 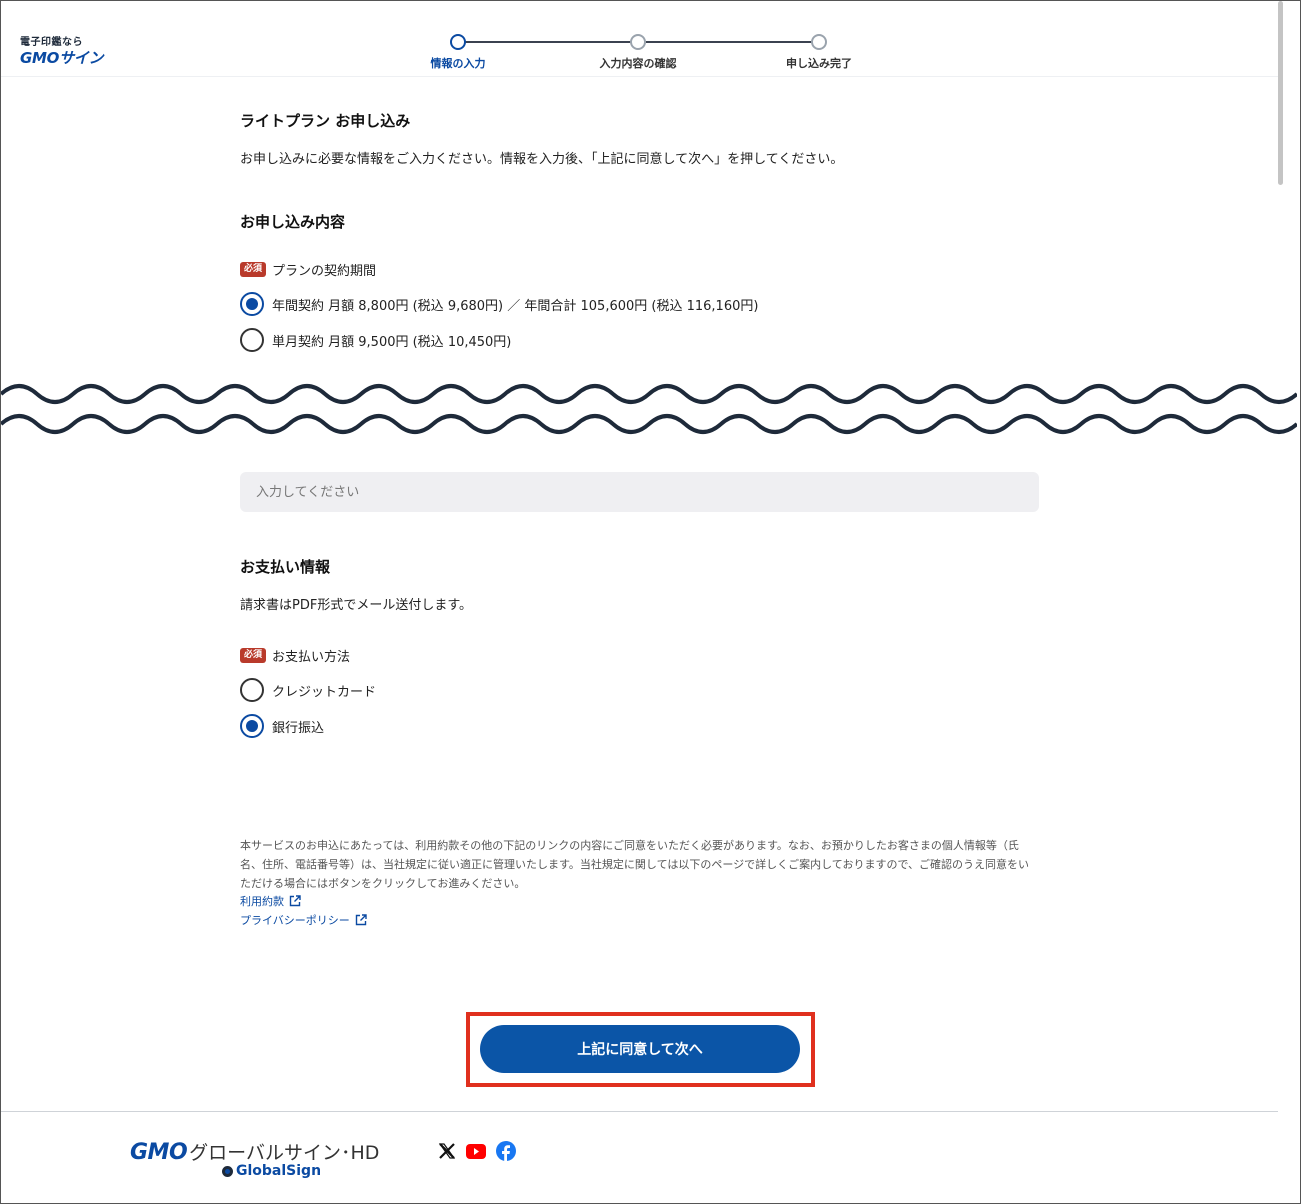 I want to click on page-title: ライトプラン お申し込み, so click(x=325, y=121).